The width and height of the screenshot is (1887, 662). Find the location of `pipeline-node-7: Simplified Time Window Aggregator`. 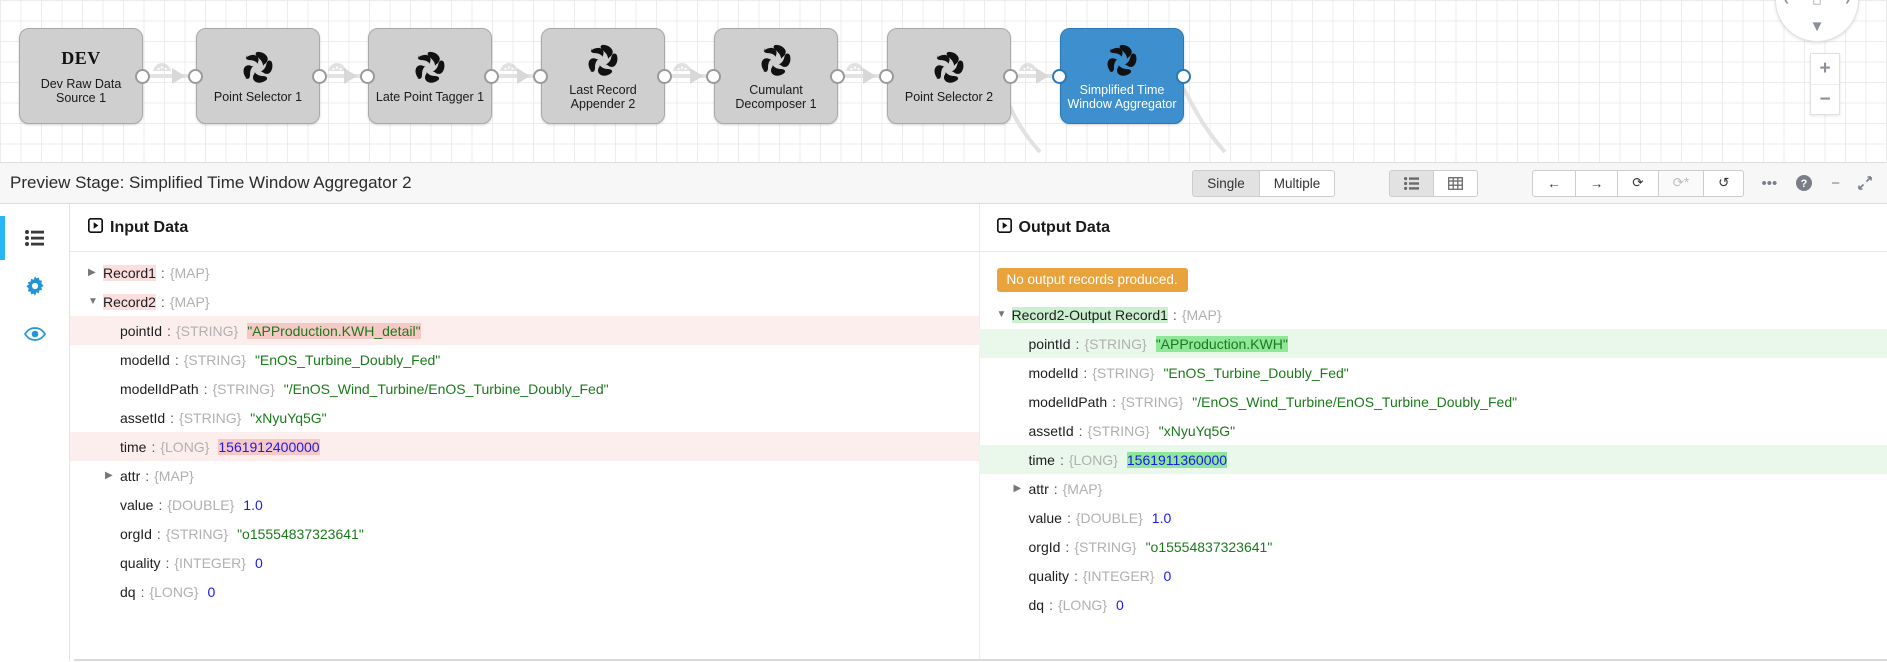

pipeline-node-7: Simplified Time Window Aggregator is located at coordinates (1122, 76).